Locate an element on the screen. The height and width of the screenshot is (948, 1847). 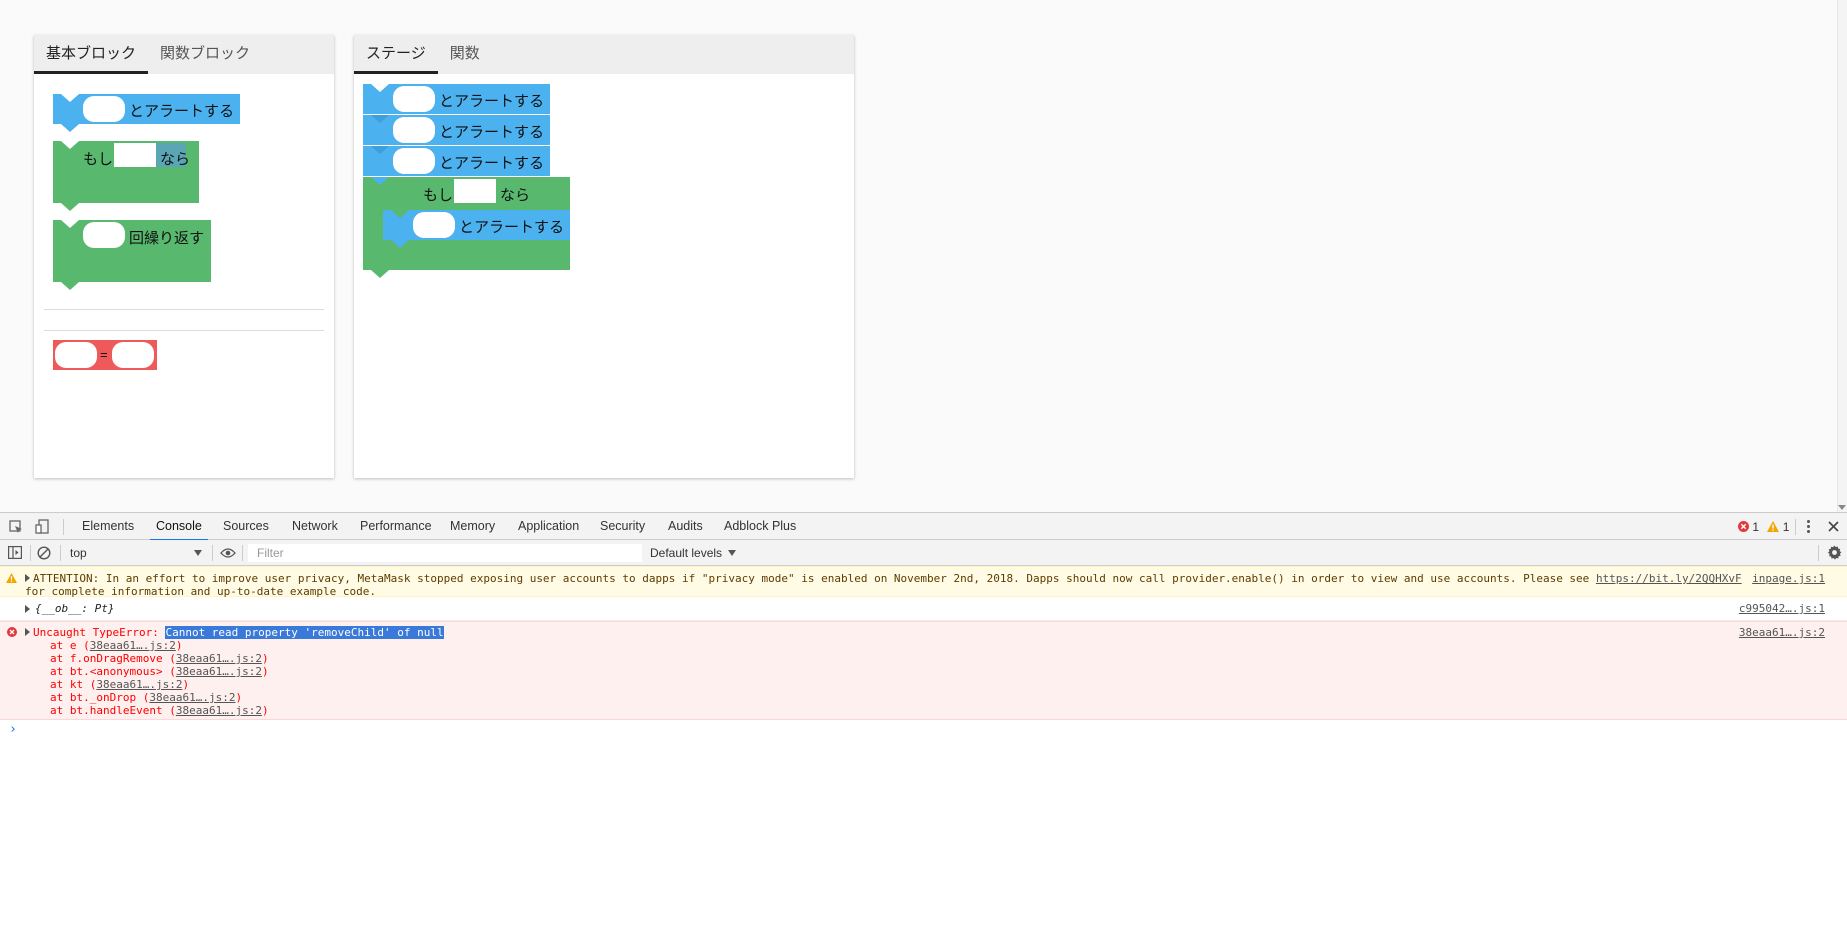
dropdown-arrow-icon is located at coordinates (732, 553).